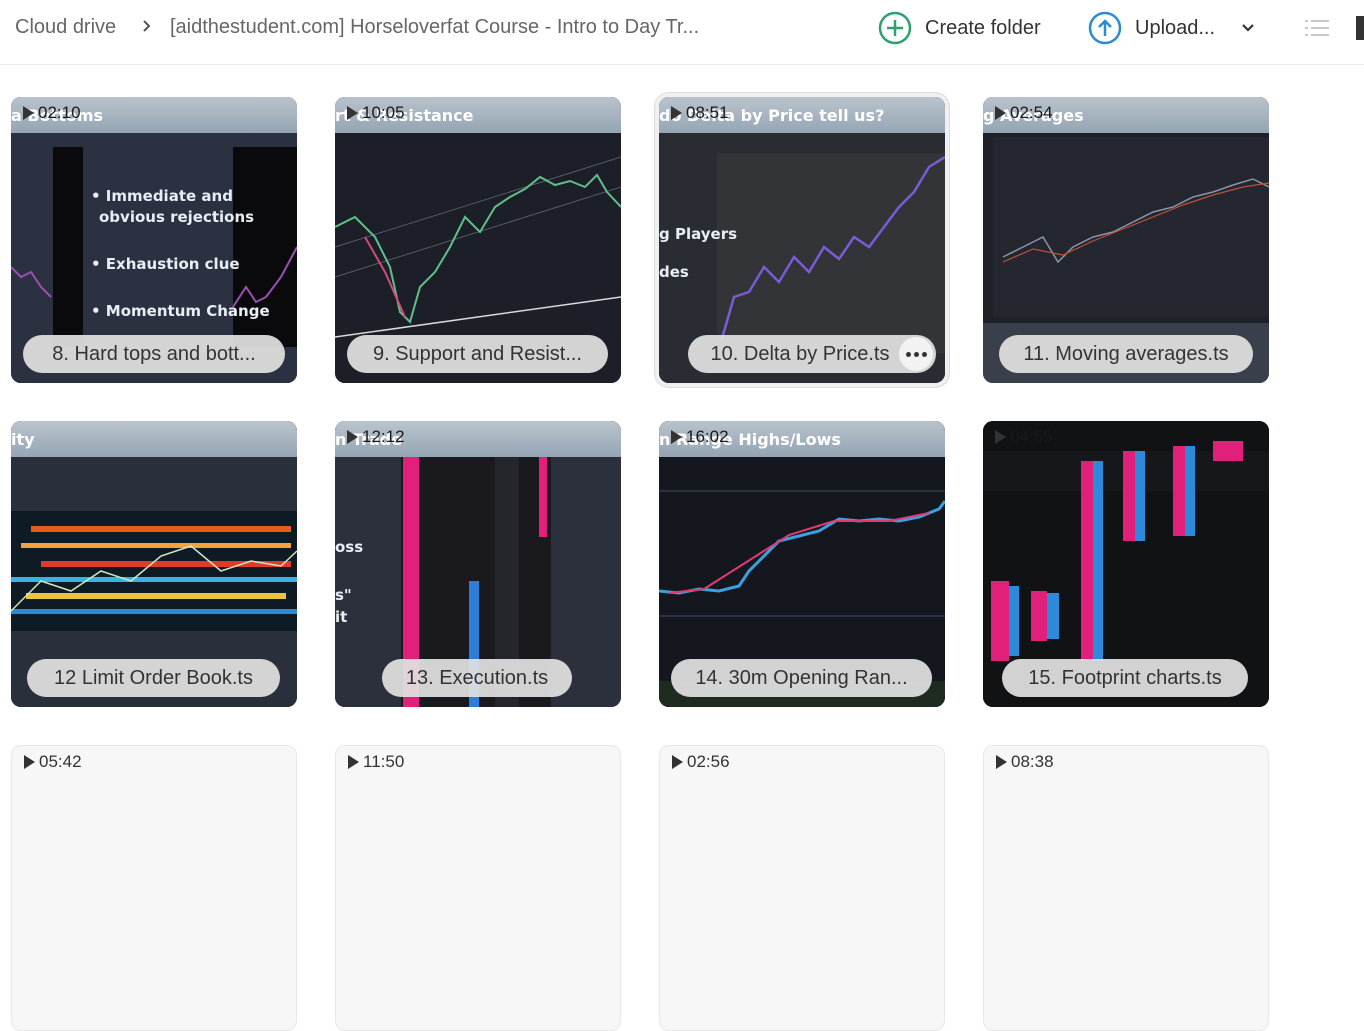 The height and width of the screenshot is (1031, 1364). What do you see at coordinates (53, 762) in the screenshot?
I see `video-duration: 05:42` at bounding box center [53, 762].